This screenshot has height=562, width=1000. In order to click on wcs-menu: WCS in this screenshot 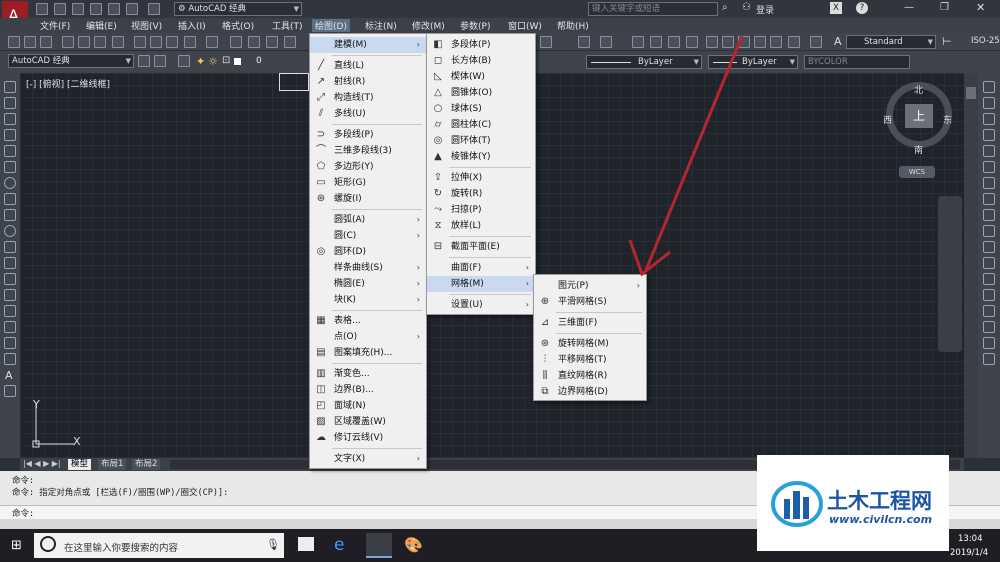, I will do `click(917, 172)`.